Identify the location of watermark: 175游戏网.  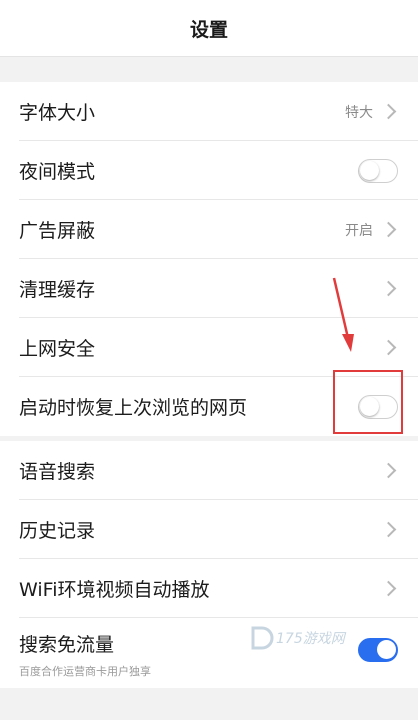
(296, 638).